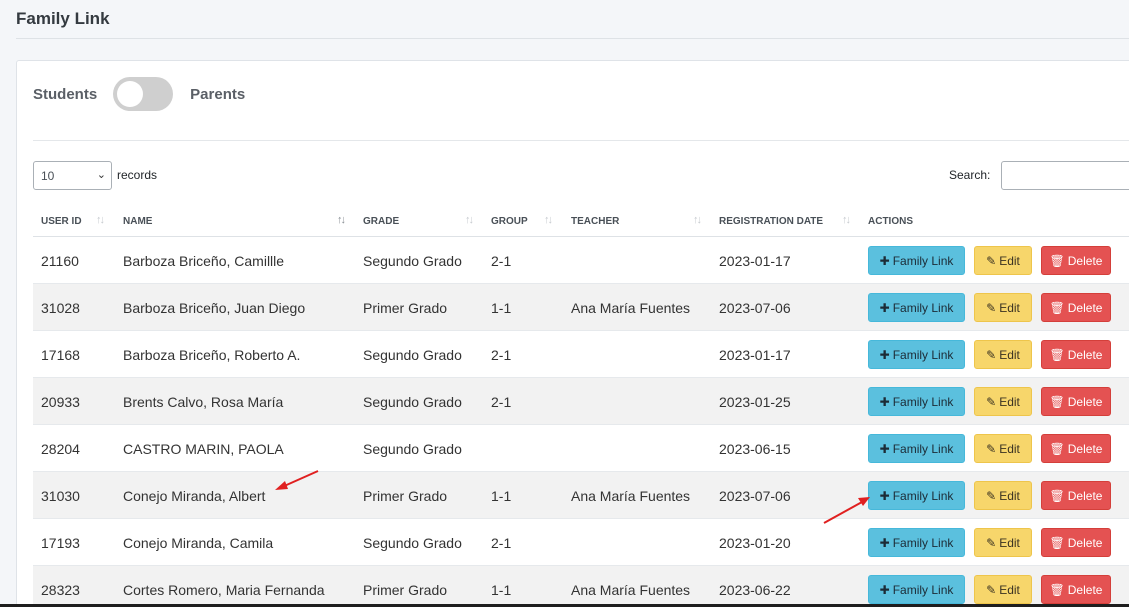  What do you see at coordinates (143, 94) in the screenshot?
I see `students-parents-switch` at bounding box center [143, 94].